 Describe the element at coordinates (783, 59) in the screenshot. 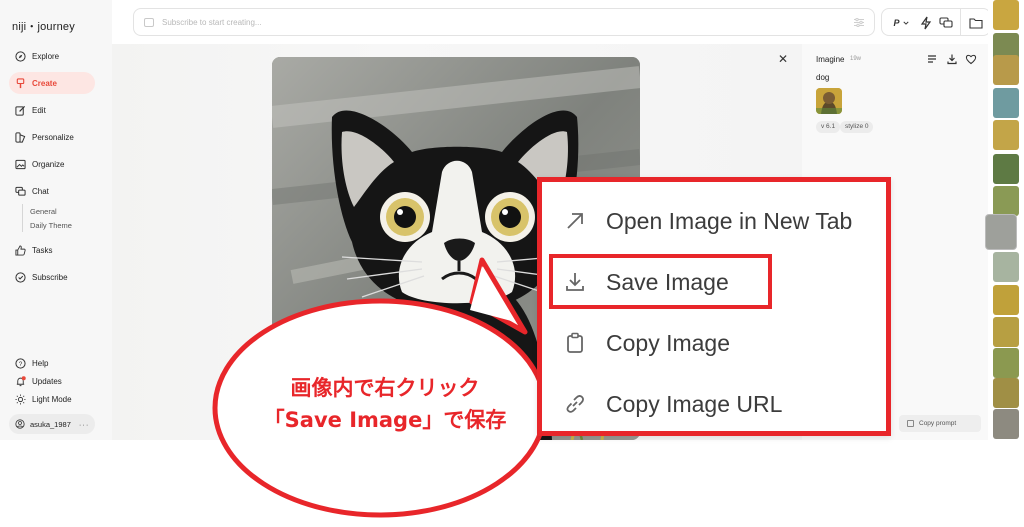

I see `close-icon: ✕` at that location.